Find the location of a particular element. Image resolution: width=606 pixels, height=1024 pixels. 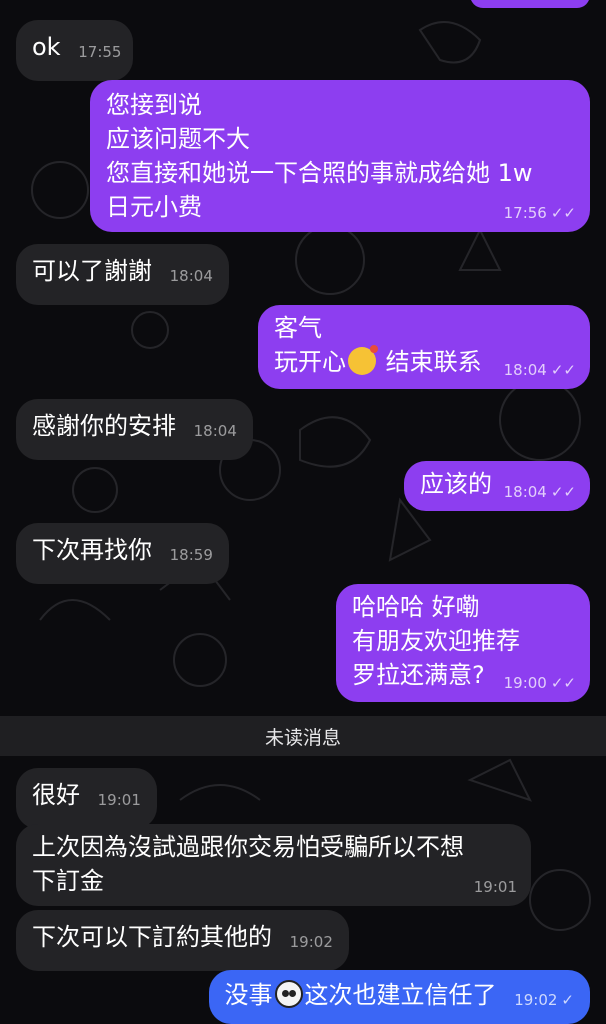

single-check-icon: ✓ is located at coordinates (567, 1000).